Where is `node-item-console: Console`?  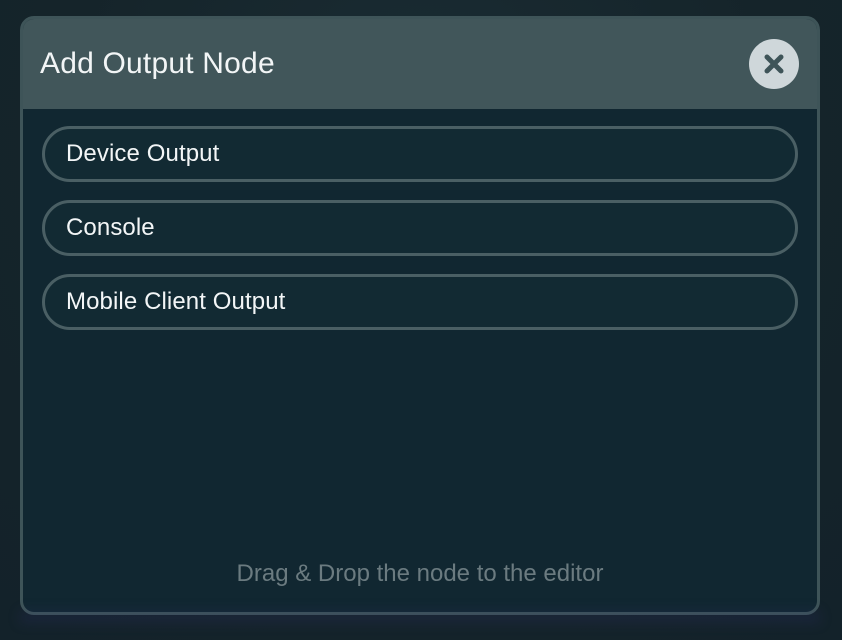
node-item-console: Console is located at coordinates (420, 228).